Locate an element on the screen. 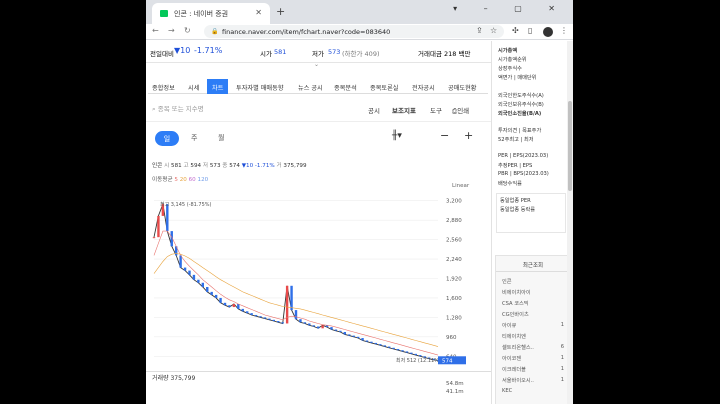 Image resolution: width=720 pixels, height=404 pixels. ohlc-volume-label: 거 is located at coordinates (279, 166).